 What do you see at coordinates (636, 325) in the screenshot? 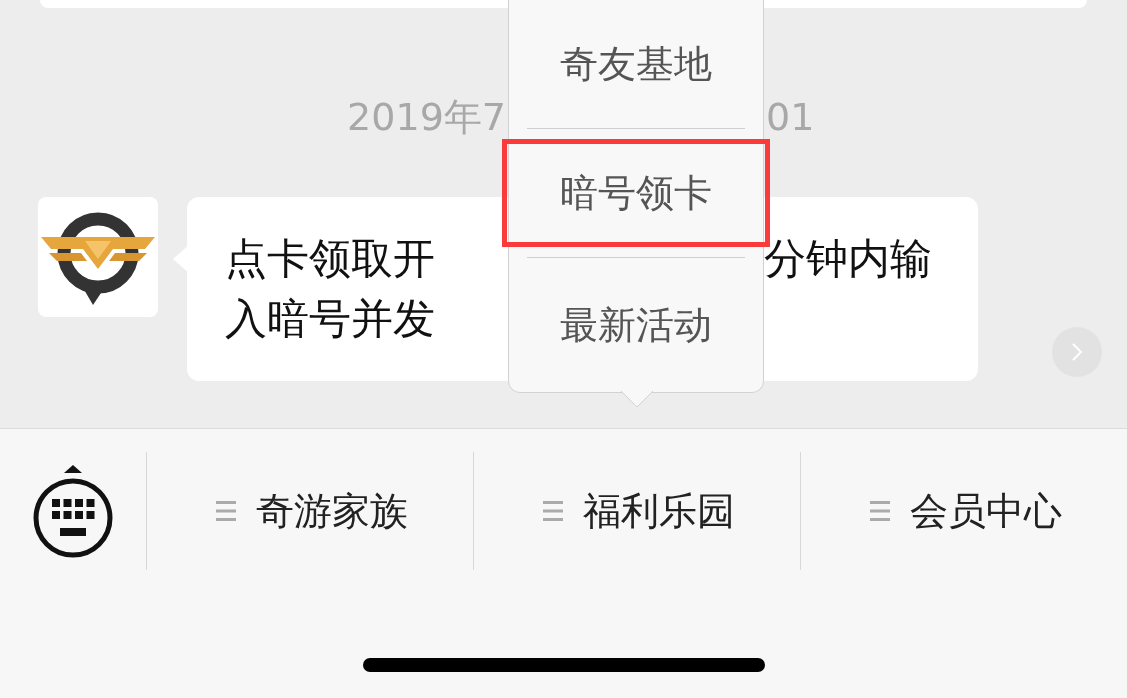
I see `popup-menu-item: 最新活动` at bounding box center [636, 325].